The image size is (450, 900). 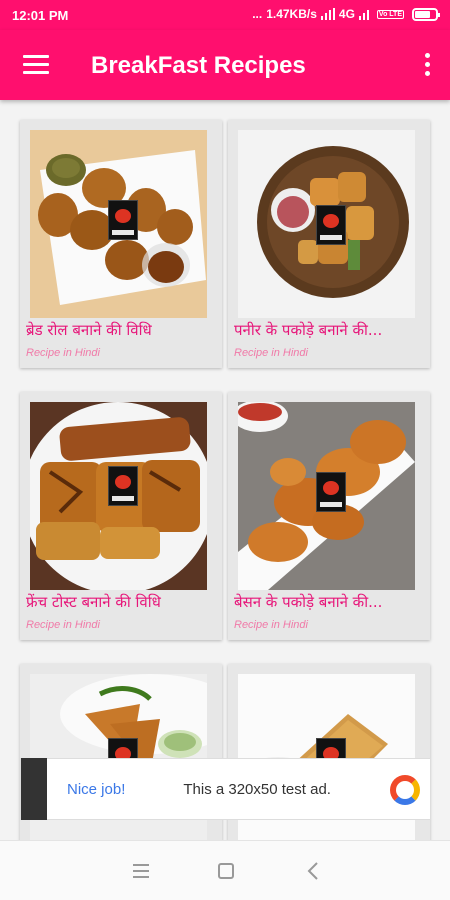 What do you see at coordinates (93, 602) in the screenshot?
I see `recipe-title: फ्रेंच टोस्ट बनाने की विधि` at bounding box center [93, 602].